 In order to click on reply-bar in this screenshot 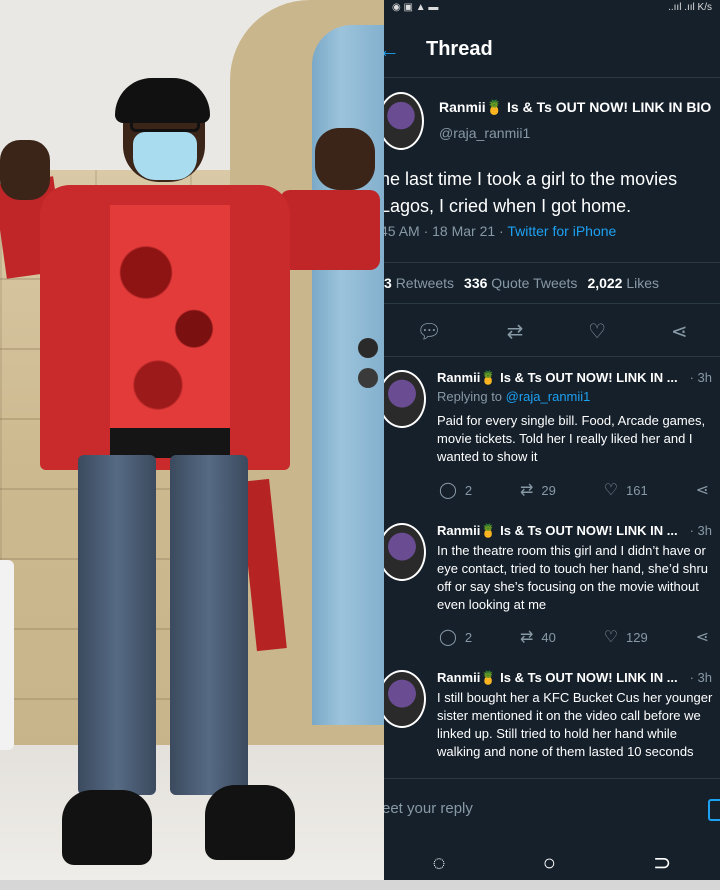, I will do `click(552, 807)`.